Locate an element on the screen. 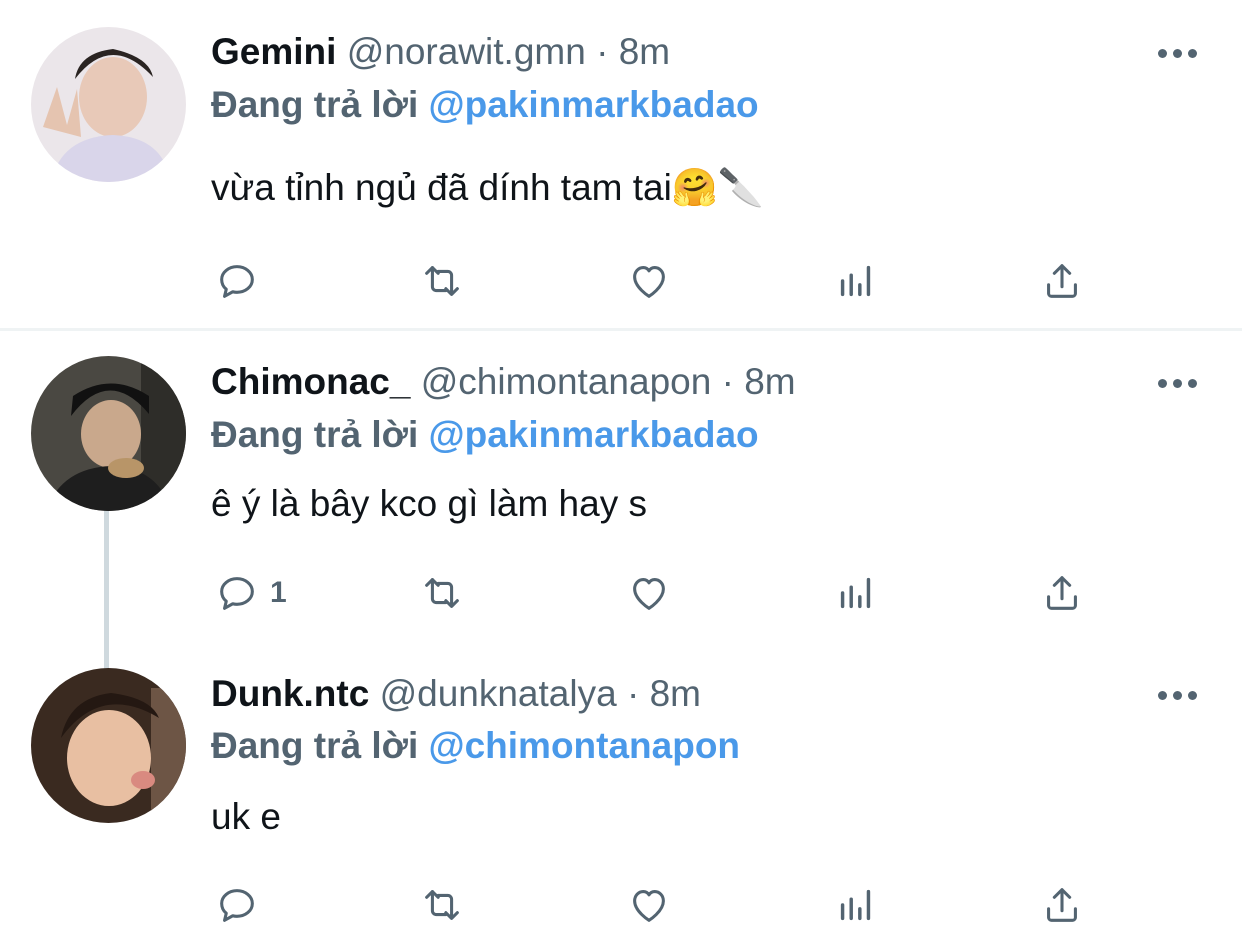  display-name: Chimonac_ is located at coordinates (310, 381).